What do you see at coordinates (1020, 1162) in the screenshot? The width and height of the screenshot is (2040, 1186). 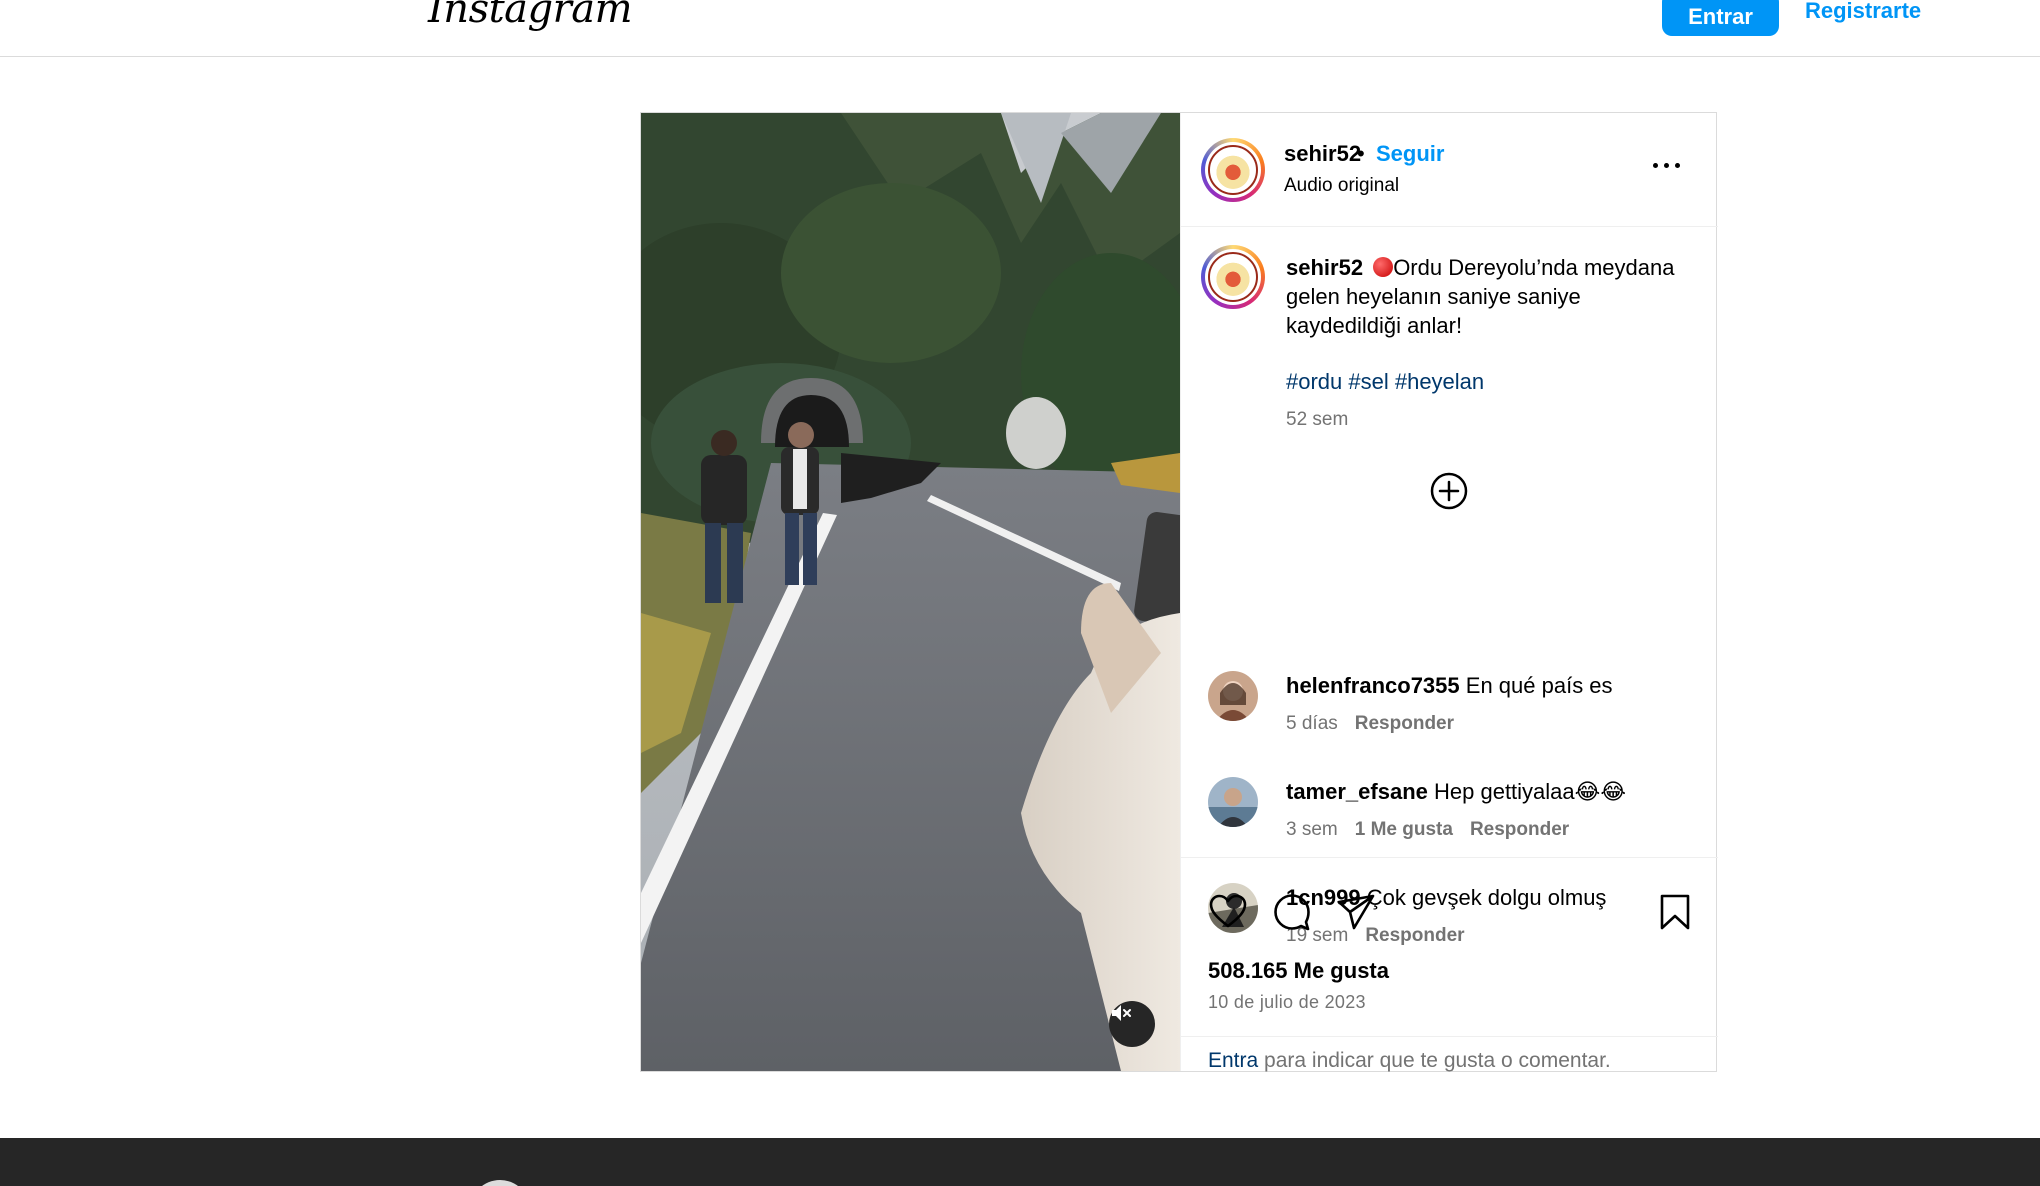 I see `footer-banner` at bounding box center [1020, 1162].